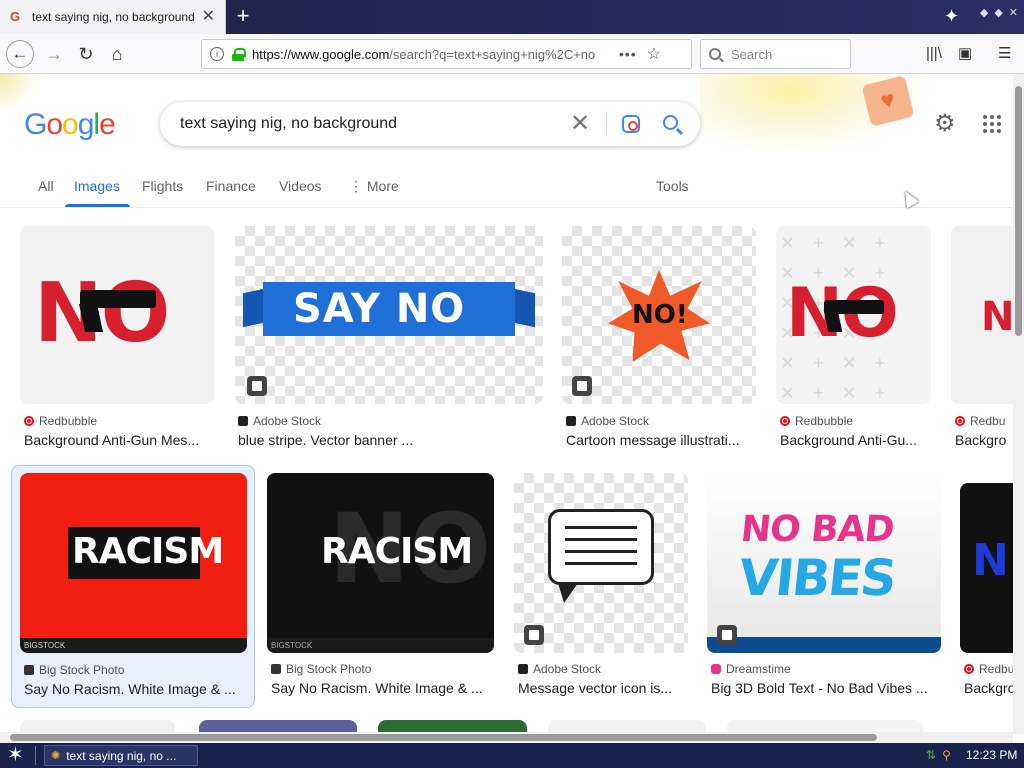  Describe the element at coordinates (670, 122) in the screenshot. I see `google-search-icon` at that location.